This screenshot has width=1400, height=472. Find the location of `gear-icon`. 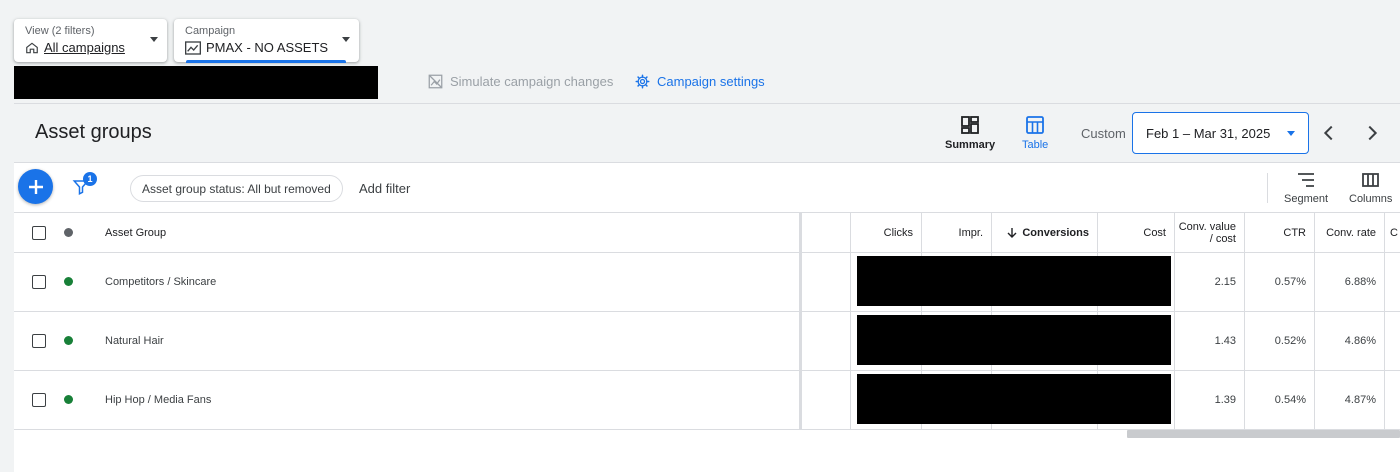

gear-icon is located at coordinates (642, 81).